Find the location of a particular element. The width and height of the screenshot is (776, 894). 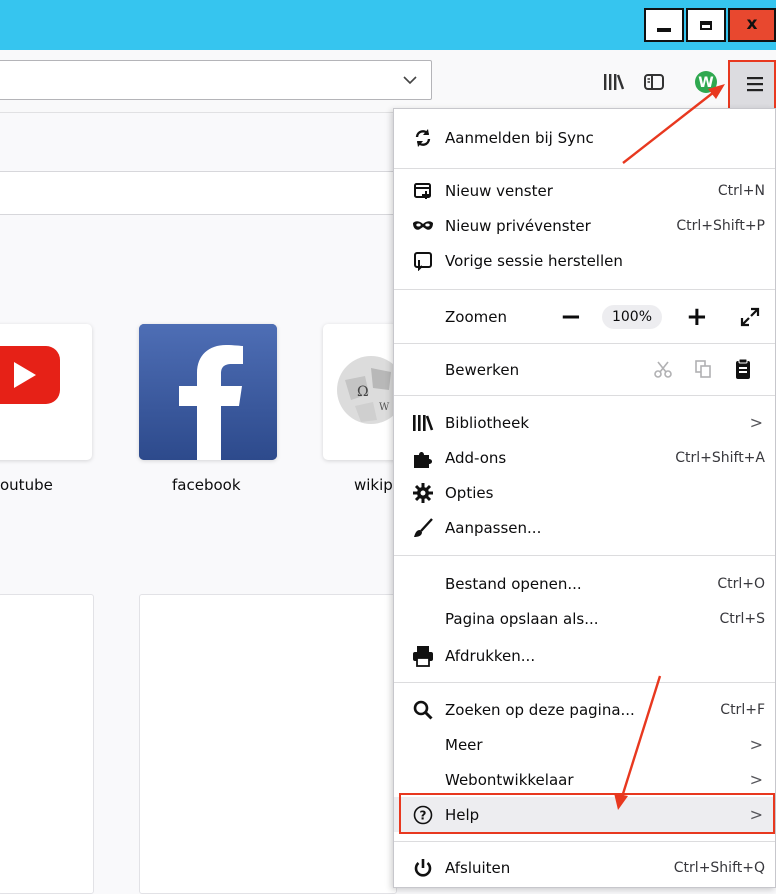

annotation-arrows is located at coordinates (669, 447).